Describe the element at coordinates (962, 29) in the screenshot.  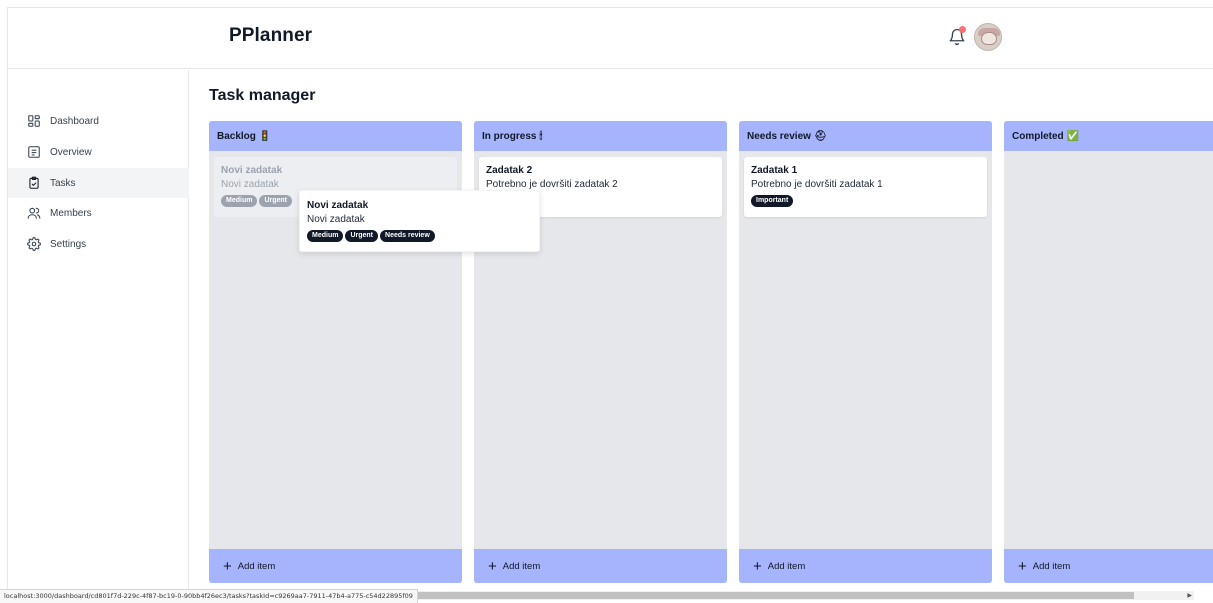
I see `notification-dot` at that location.